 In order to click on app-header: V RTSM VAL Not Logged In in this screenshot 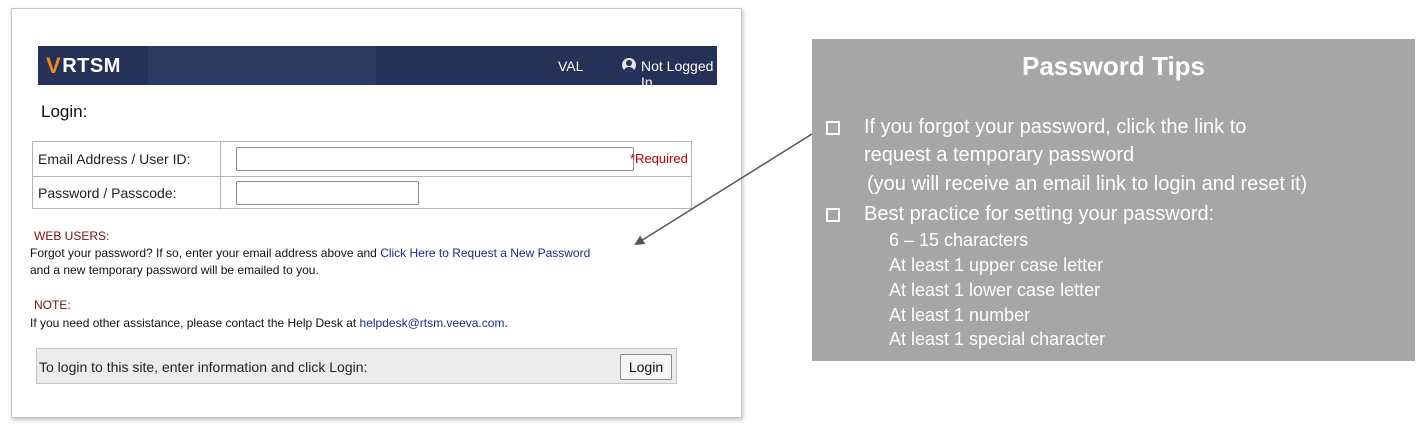, I will do `click(377, 68)`.